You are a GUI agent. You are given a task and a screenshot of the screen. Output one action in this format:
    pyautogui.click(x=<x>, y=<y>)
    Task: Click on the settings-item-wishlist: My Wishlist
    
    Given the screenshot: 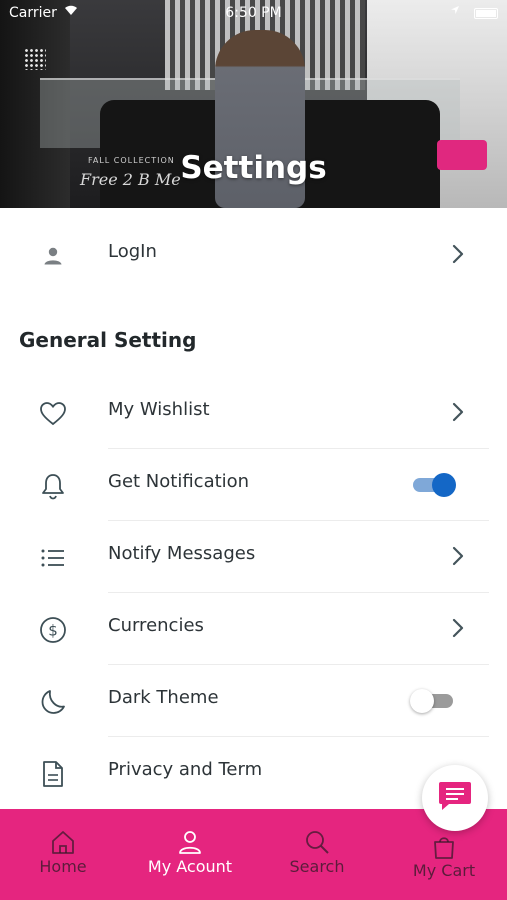 What is the action you would take?
    pyautogui.click(x=253, y=413)
    